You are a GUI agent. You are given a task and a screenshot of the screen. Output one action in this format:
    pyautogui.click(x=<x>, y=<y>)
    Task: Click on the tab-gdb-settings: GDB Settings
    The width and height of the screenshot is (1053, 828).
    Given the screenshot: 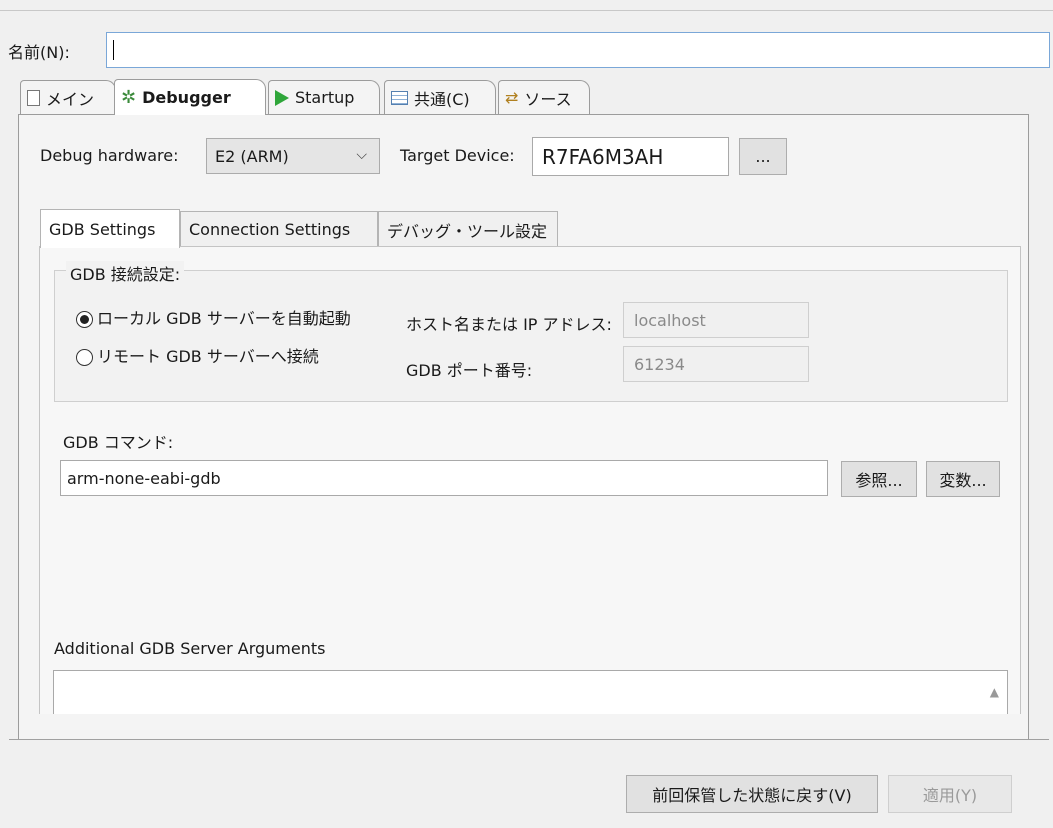 What is the action you would take?
    pyautogui.click(x=110, y=228)
    